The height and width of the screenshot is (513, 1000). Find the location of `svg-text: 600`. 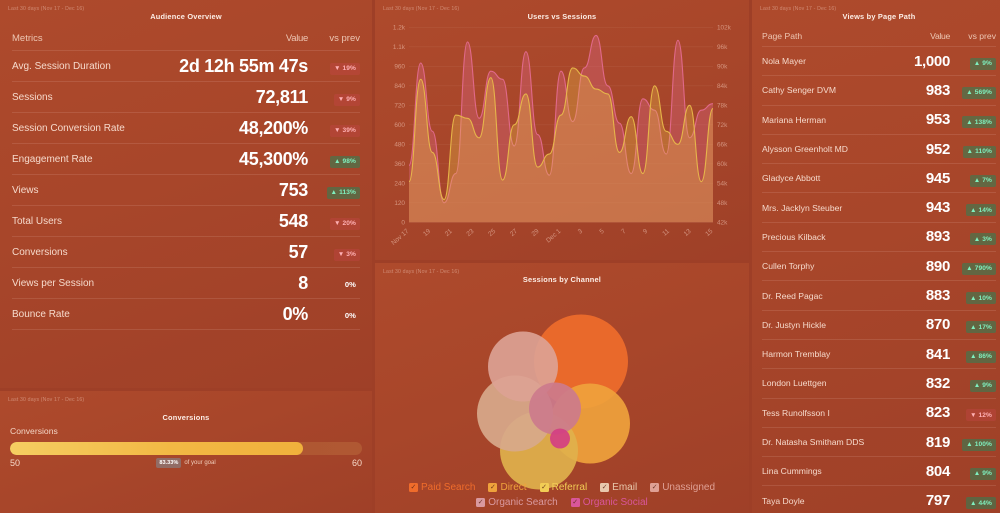

svg-text: 600 is located at coordinates (399, 125).